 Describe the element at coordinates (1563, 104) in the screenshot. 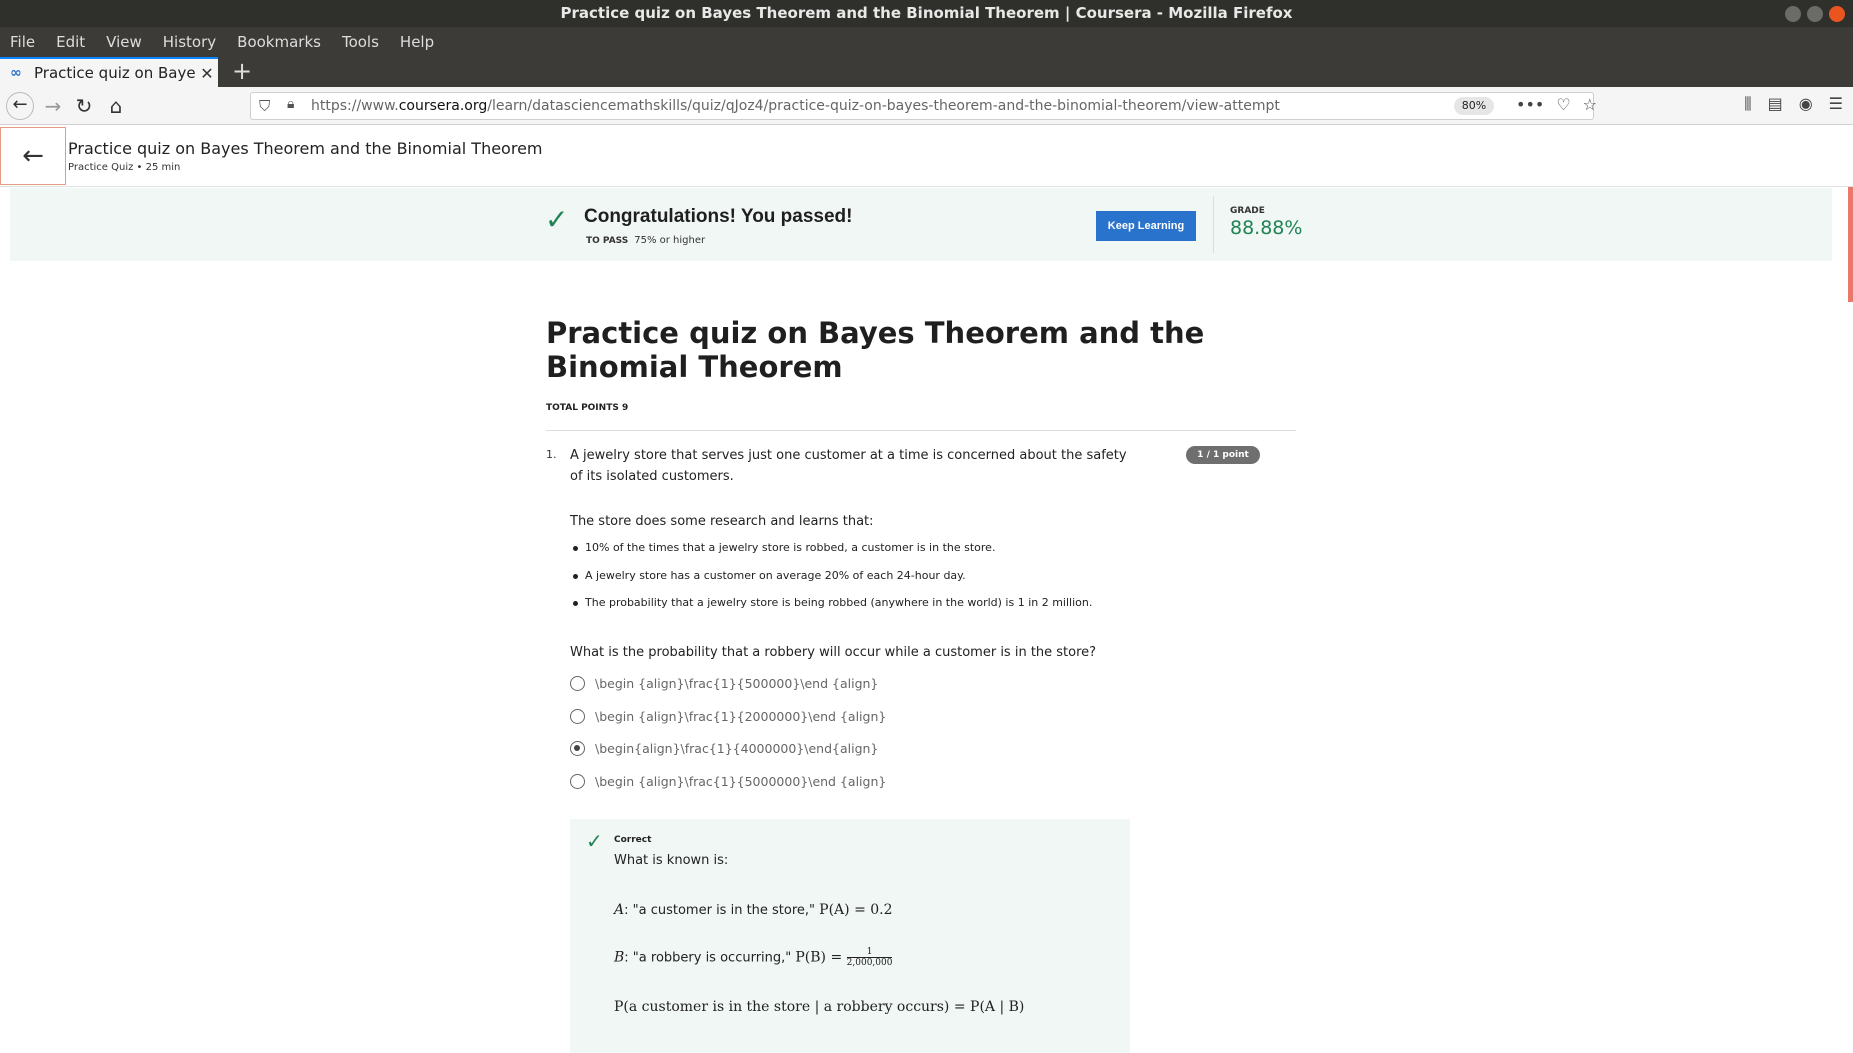

I see `pocket-icon: ♡` at that location.